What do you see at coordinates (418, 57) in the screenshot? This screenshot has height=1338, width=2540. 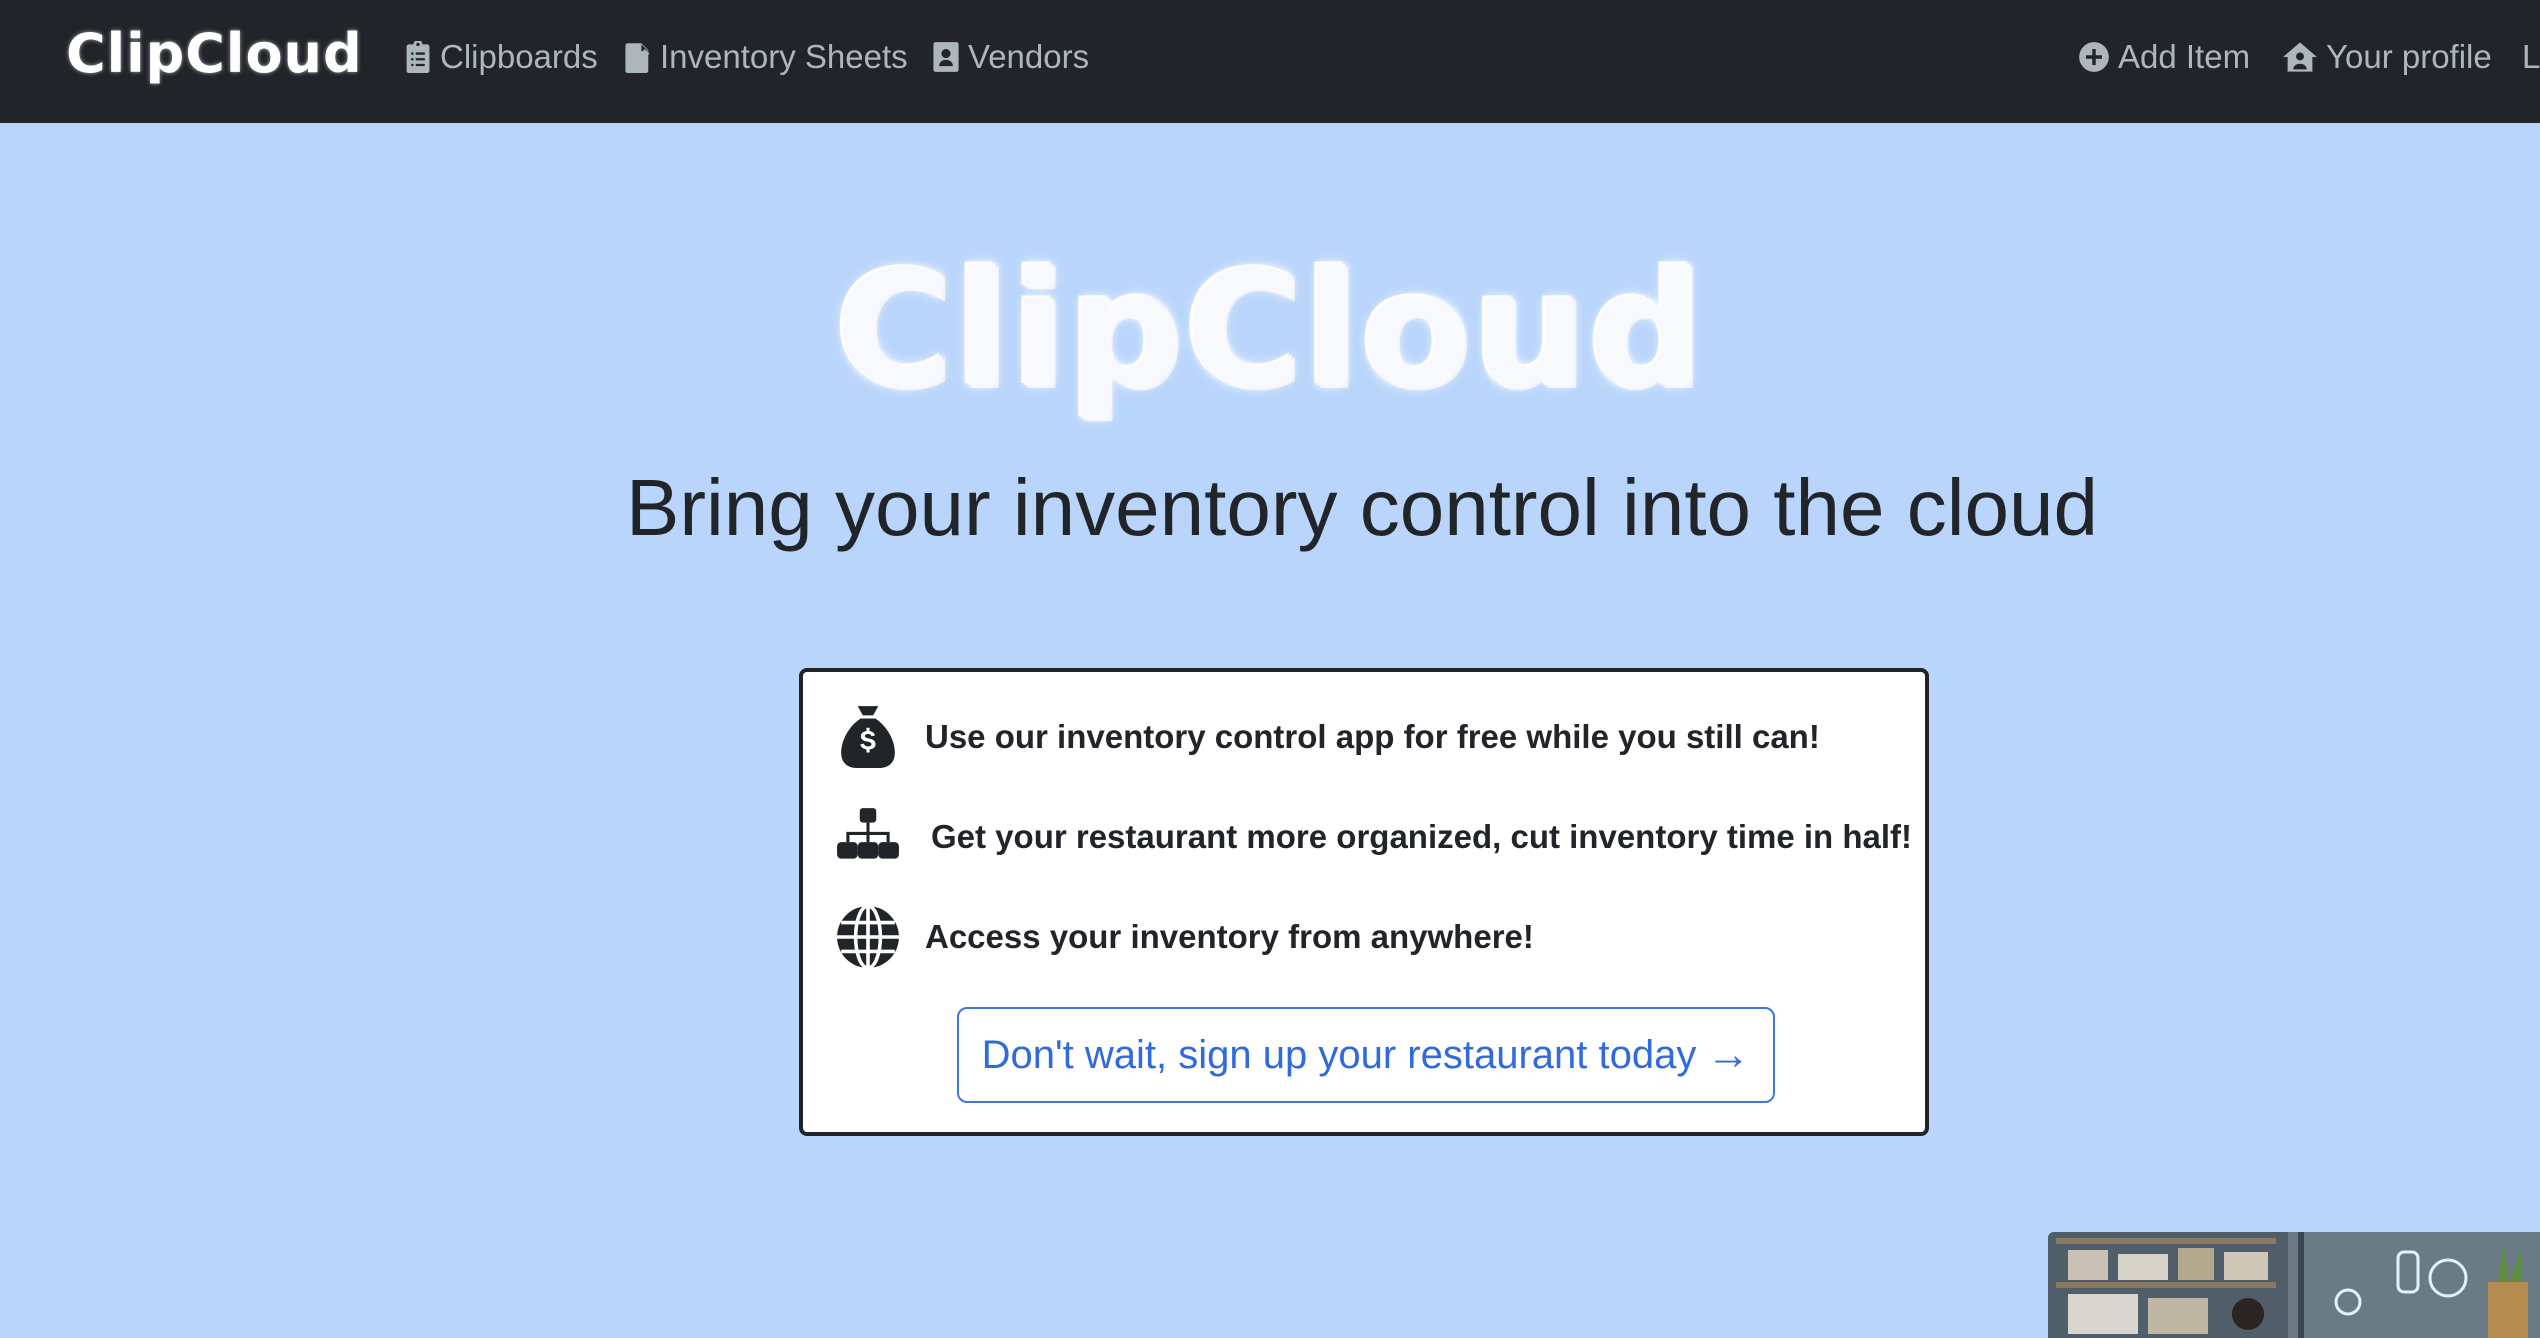 I see `clipboard-icon` at bounding box center [418, 57].